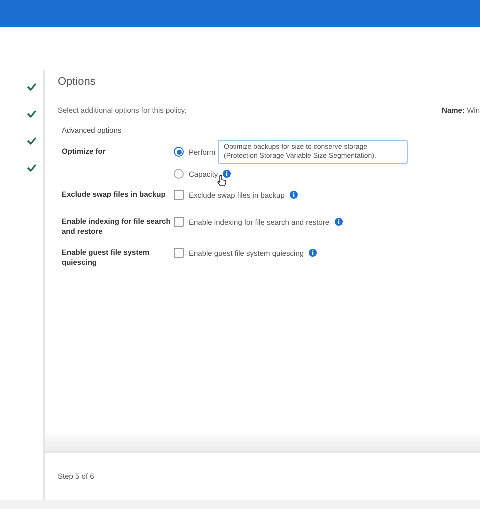 Image resolution: width=480 pixels, height=509 pixels. Describe the element at coordinates (222, 181) in the screenshot. I see `hand-cursor-icon` at that location.